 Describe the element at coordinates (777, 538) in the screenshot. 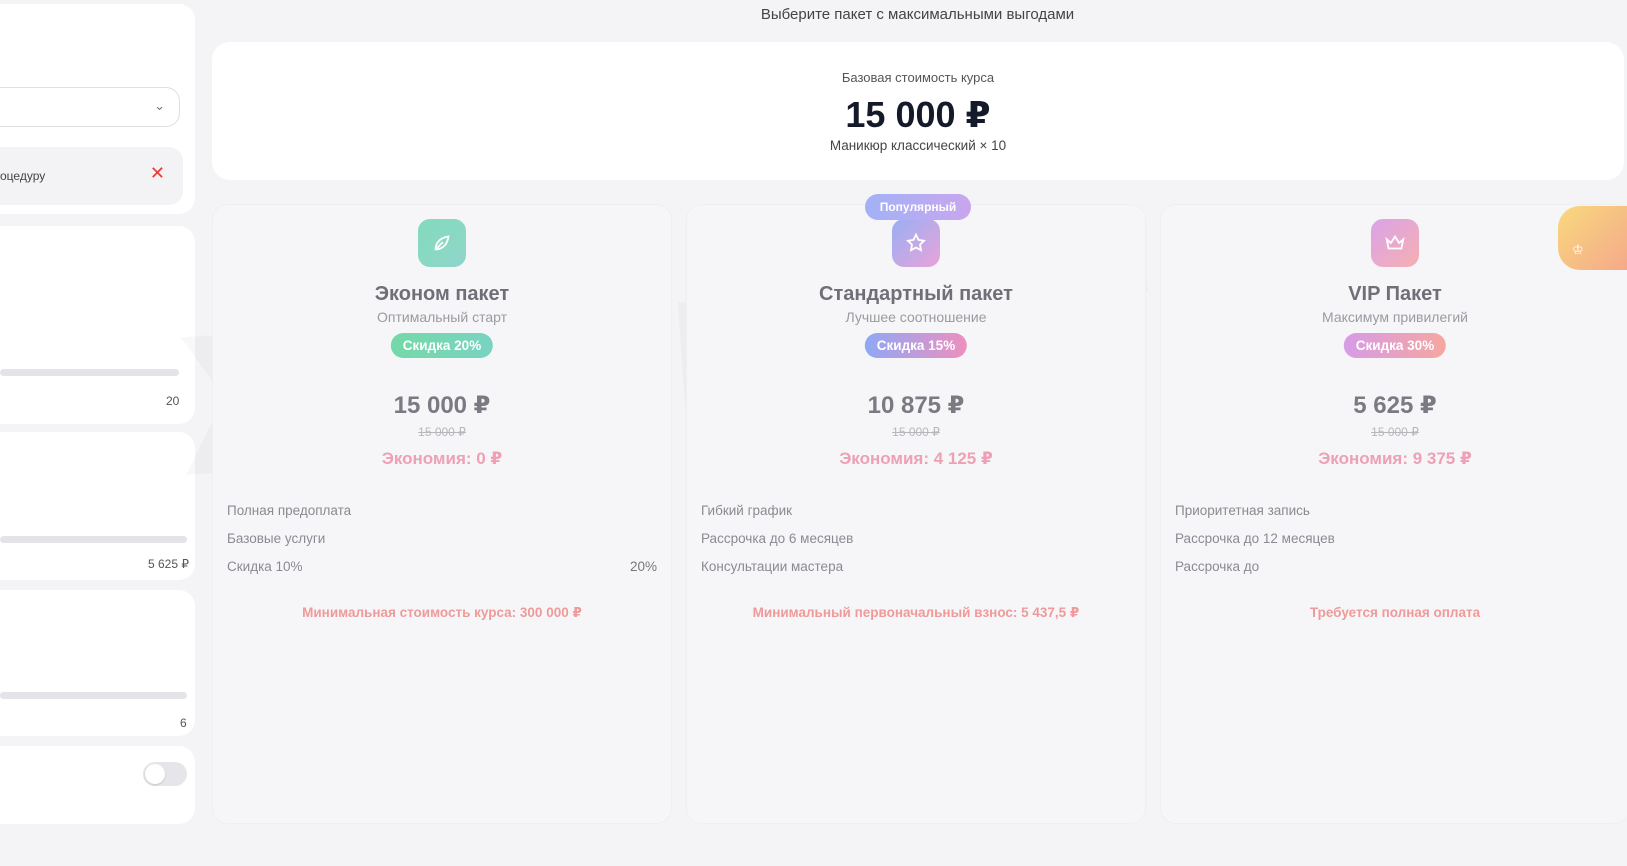

I see `feature-item: Рассрочка до 6 месяцев` at that location.